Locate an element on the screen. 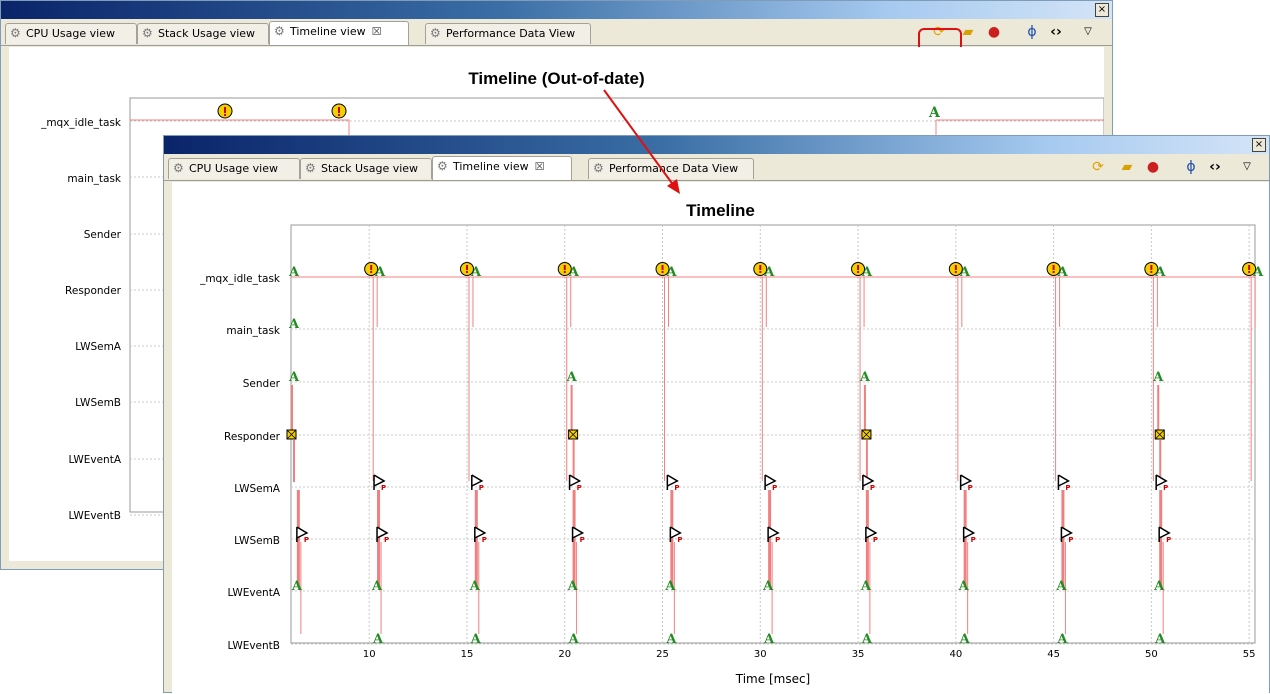 Image resolution: width=1270 pixels, height=694 pixels. back-row-label: main_task is located at coordinates (94, 179).